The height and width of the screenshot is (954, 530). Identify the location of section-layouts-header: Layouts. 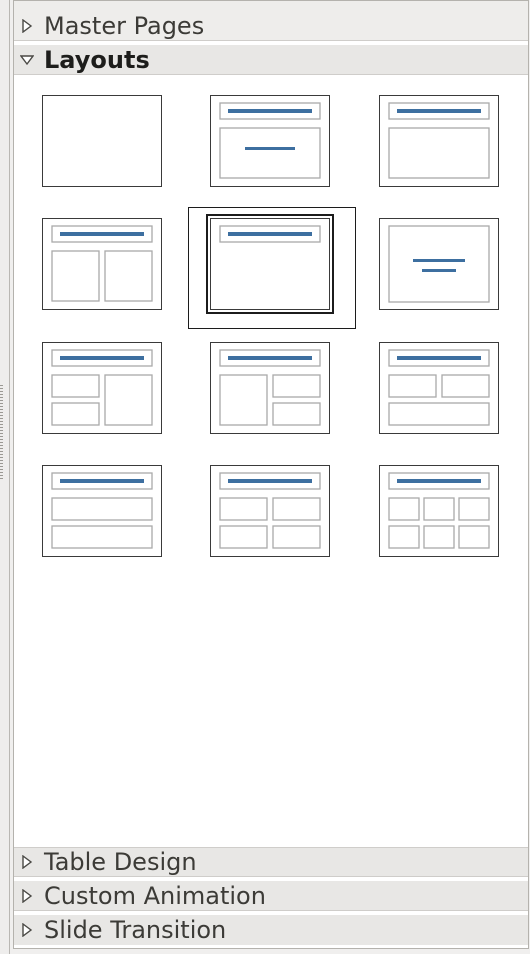
(271, 60).